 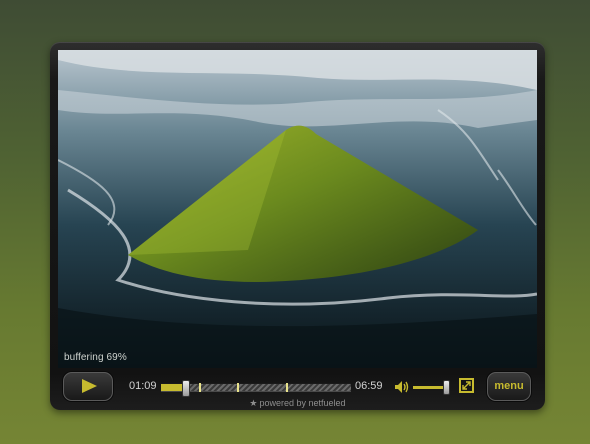 What do you see at coordinates (446, 387) in the screenshot?
I see `volume-slider-handle` at bounding box center [446, 387].